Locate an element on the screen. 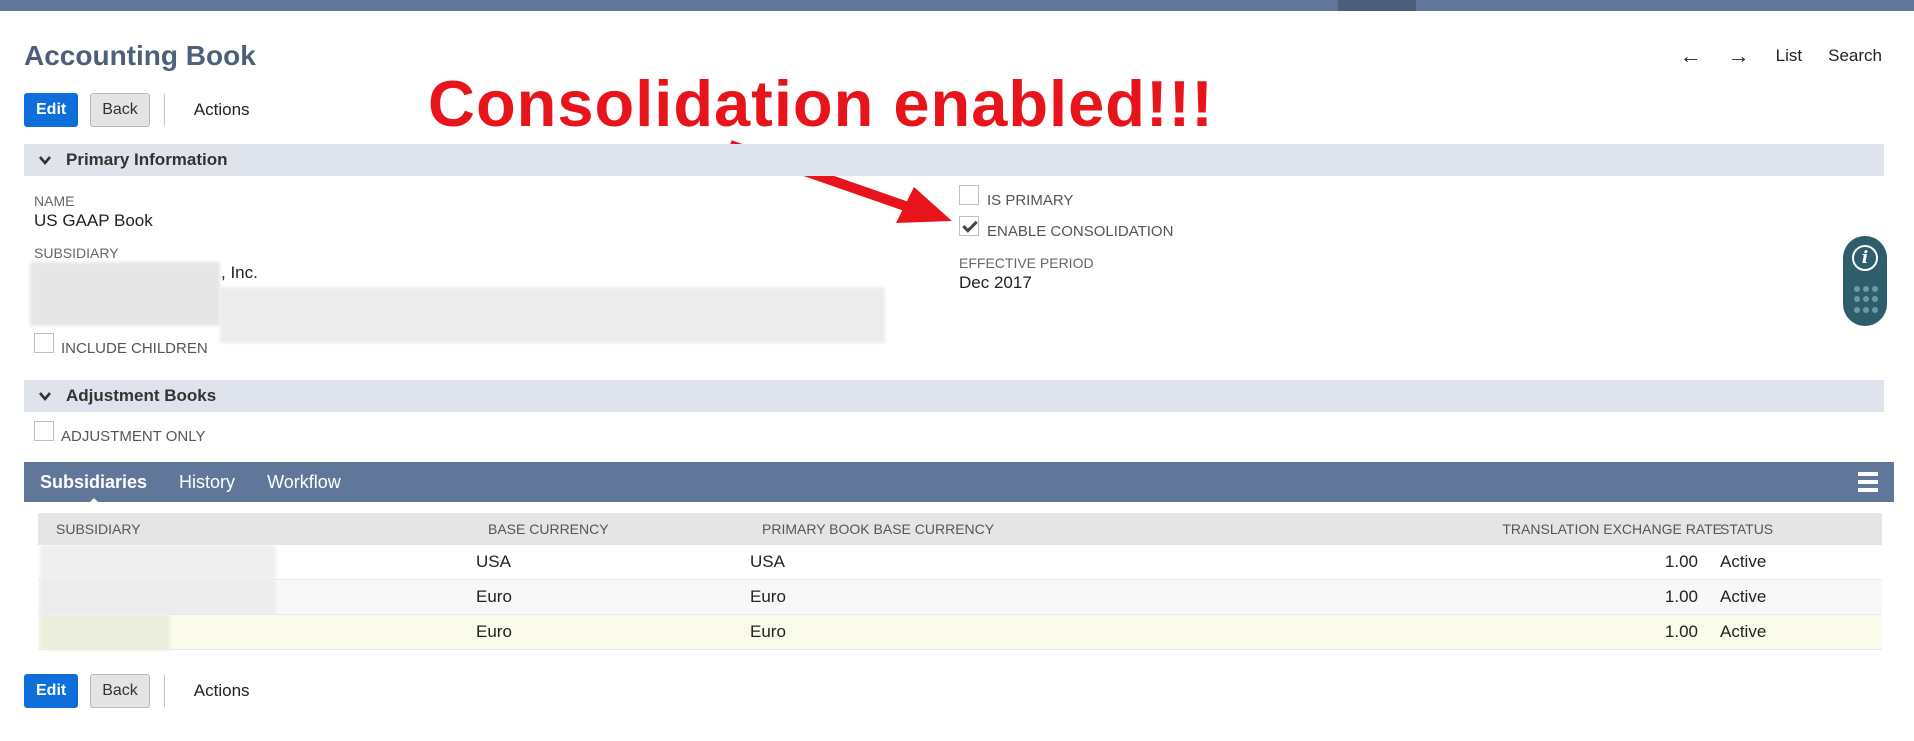 Image resolution: width=1914 pixels, height=741 pixels. previous-record-arrow-icon: ← is located at coordinates (1691, 56).